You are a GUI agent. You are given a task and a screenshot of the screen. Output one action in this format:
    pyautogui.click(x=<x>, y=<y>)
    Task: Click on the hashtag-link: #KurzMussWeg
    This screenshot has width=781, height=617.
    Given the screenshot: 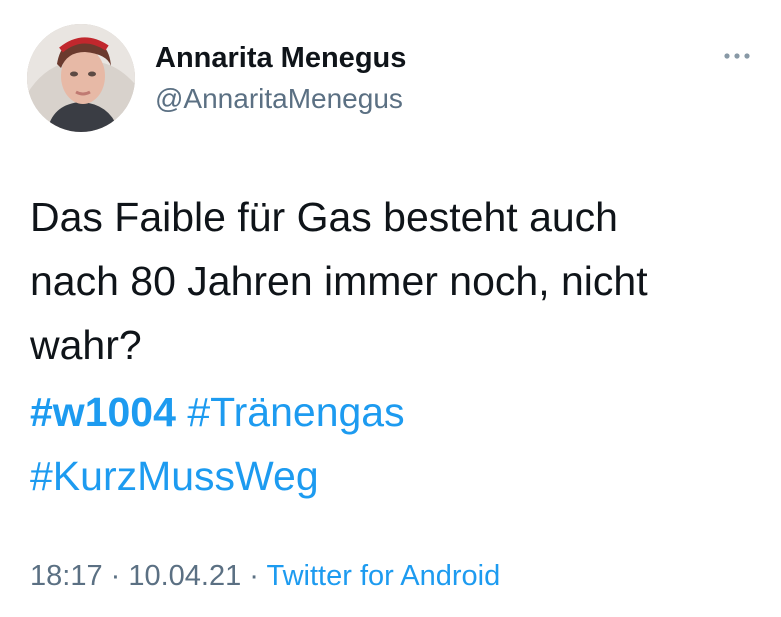 What is the action you would take?
    pyautogui.click(x=174, y=476)
    